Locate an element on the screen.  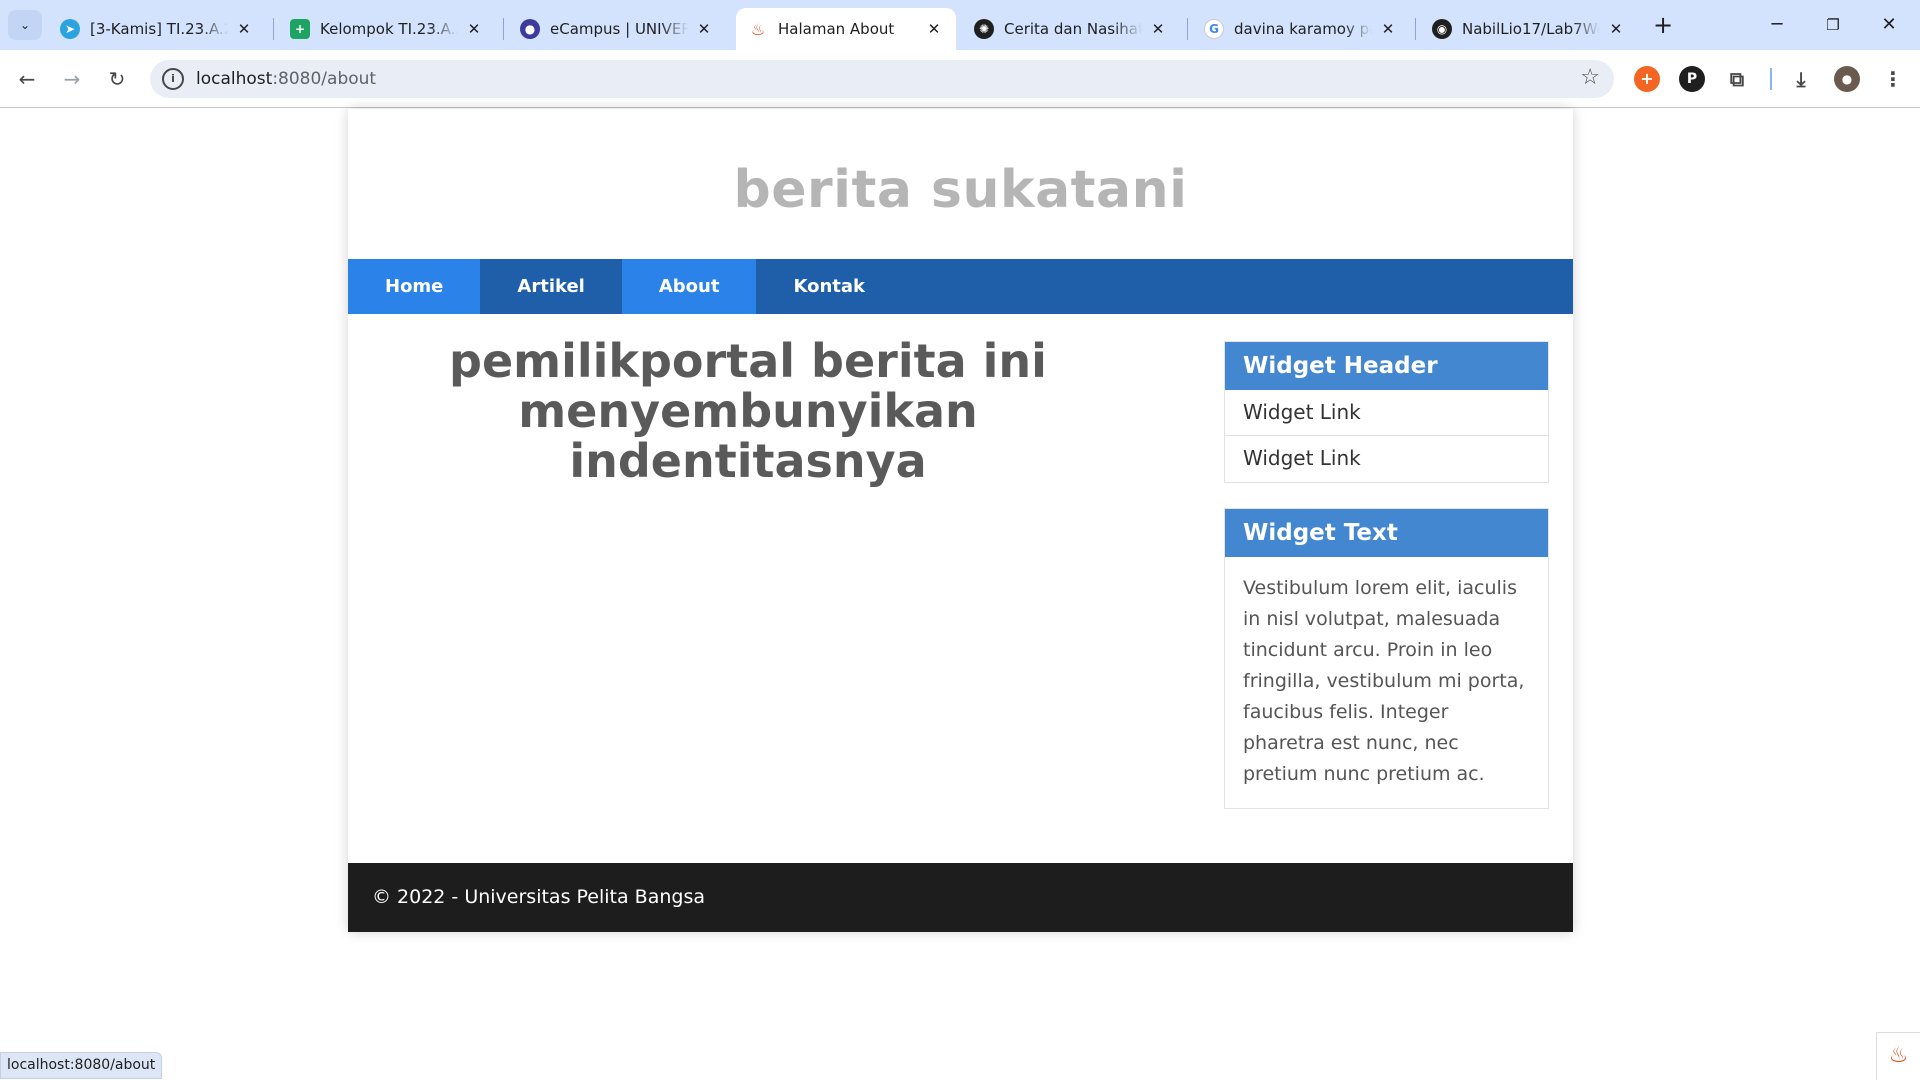
nav-about: About is located at coordinates (689, 286).